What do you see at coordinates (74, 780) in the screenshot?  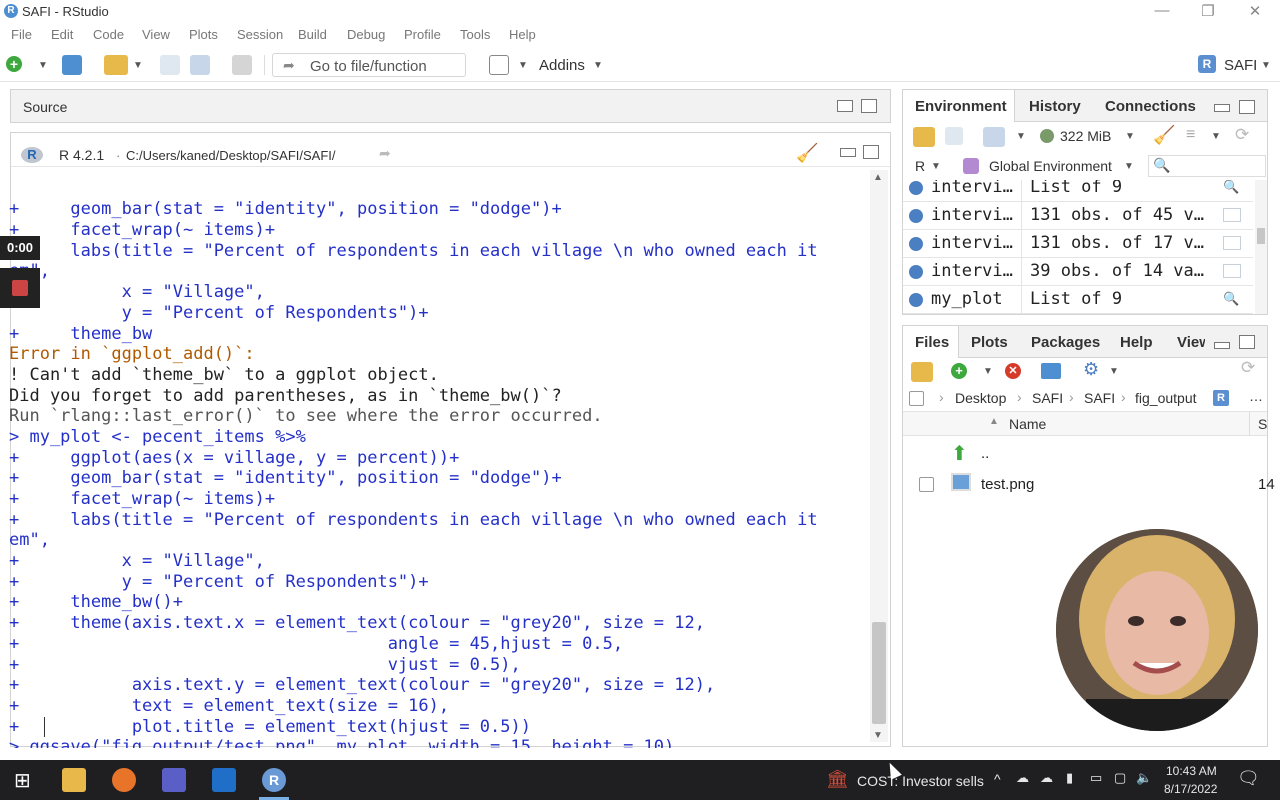 I see `file-explorer-icon` at bounding box center [74, 780].